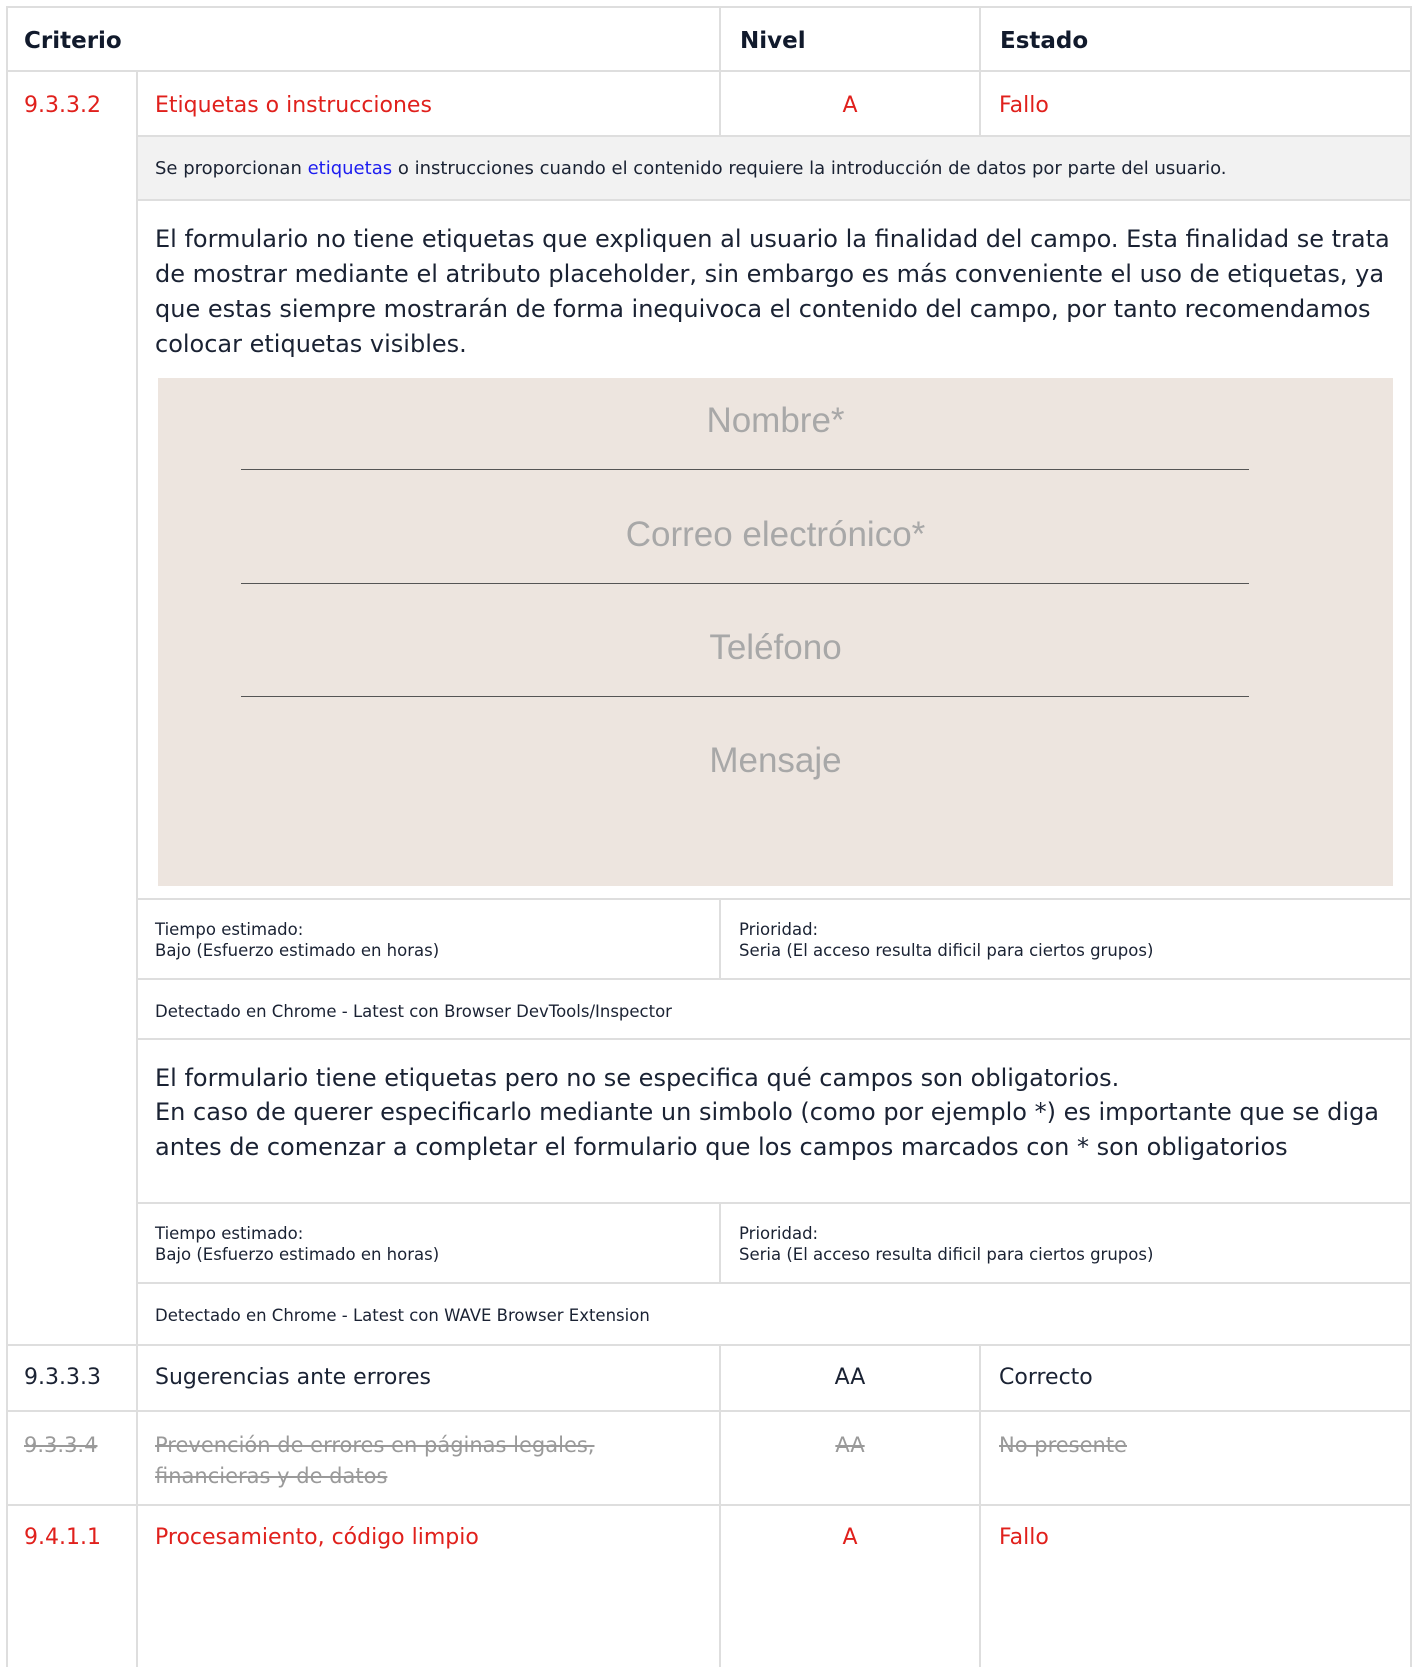  What do you see at coordinates (137, 735) in the screenshot?
I see `code-column-divider` at bounding box center [137, 735].